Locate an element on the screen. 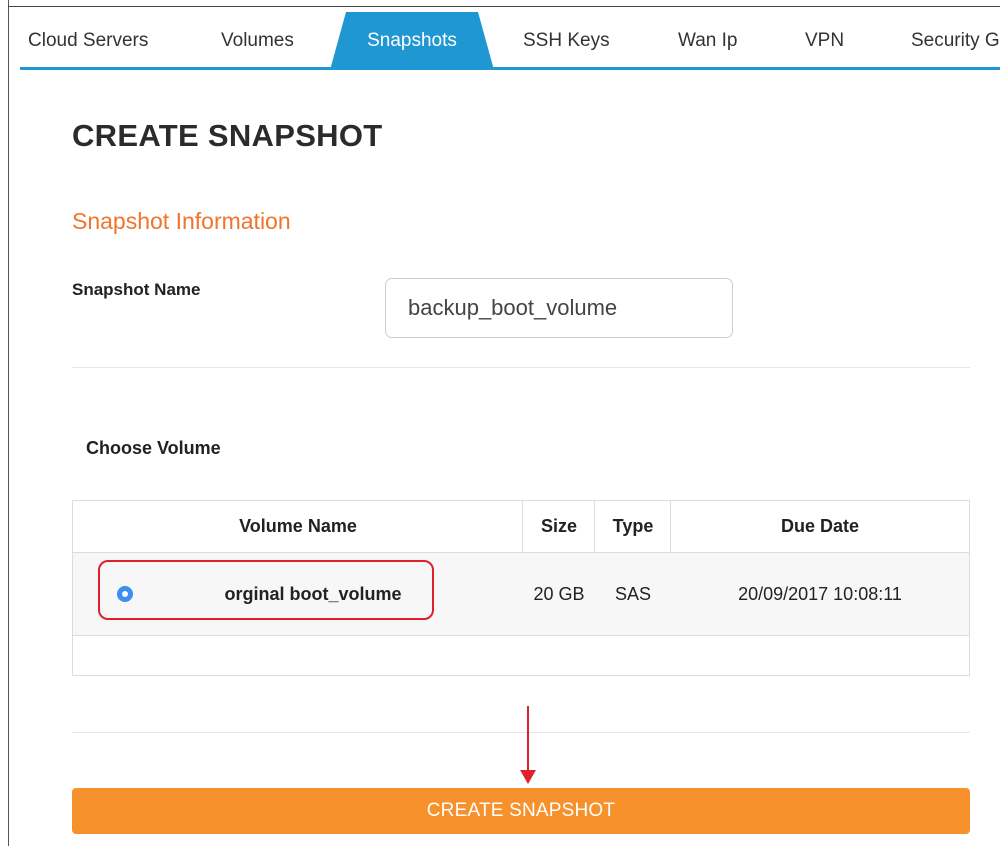  tab-vpn: VPN is located at coordinates (824, 41).